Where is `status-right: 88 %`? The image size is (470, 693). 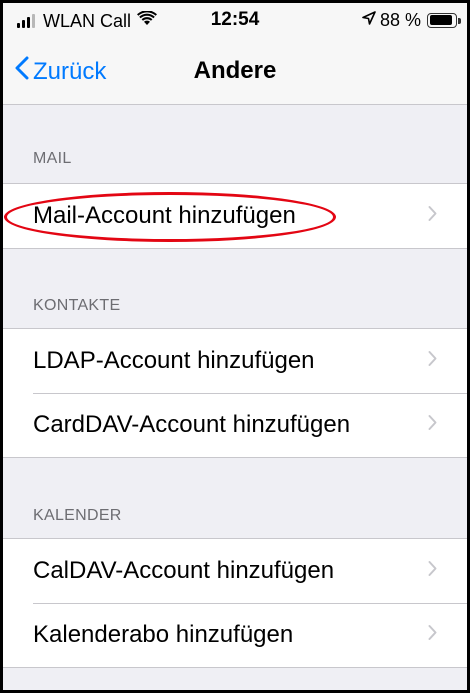 status-right: 88 % is located at coordinates (411, 20).